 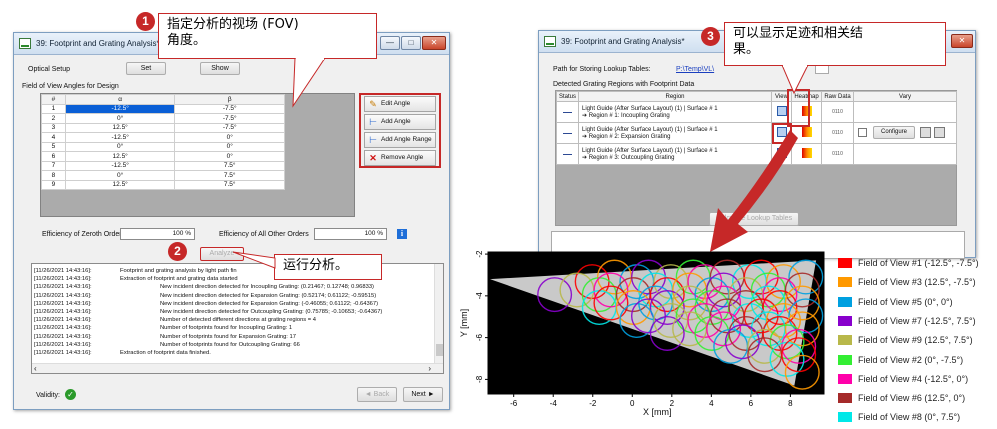 I want to click on row-index-cell: 5, so click(x=53, y=146).